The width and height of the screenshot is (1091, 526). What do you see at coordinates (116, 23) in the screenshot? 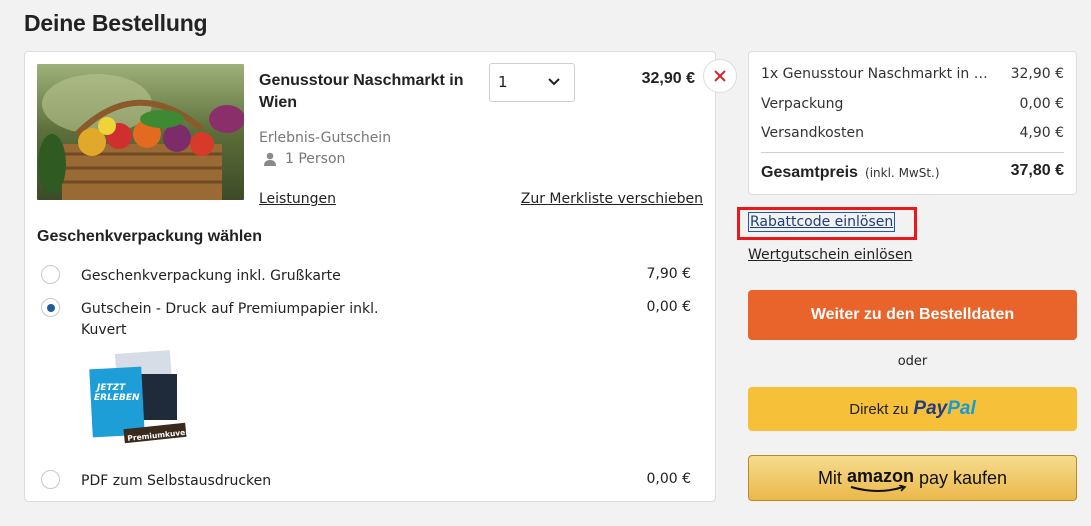
I see `page-title: Deine Bestellung` at bounding box center [116, 23].